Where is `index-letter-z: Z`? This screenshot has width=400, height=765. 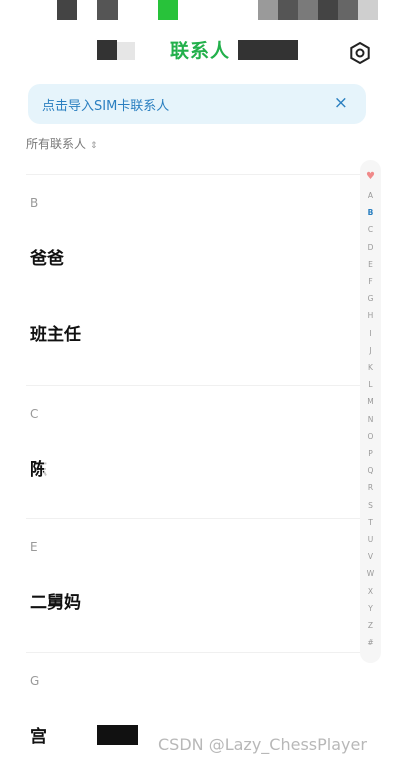
index-letter-z: Z is located at coordinates (370, 626).